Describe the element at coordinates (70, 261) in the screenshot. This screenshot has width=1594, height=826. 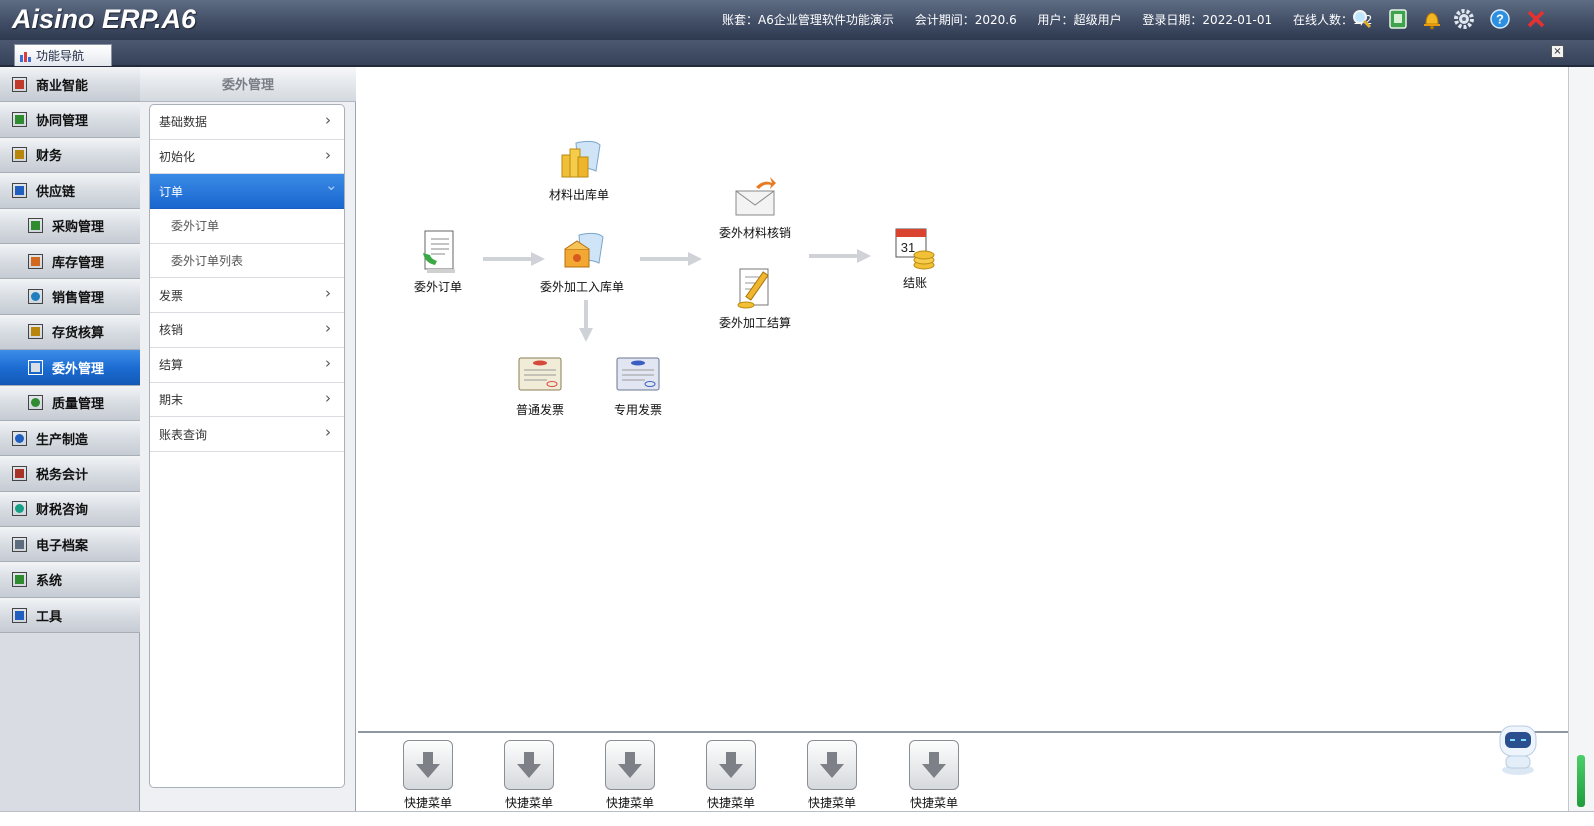
I see `sidebar-item-inventory: 库存管理` at that location.